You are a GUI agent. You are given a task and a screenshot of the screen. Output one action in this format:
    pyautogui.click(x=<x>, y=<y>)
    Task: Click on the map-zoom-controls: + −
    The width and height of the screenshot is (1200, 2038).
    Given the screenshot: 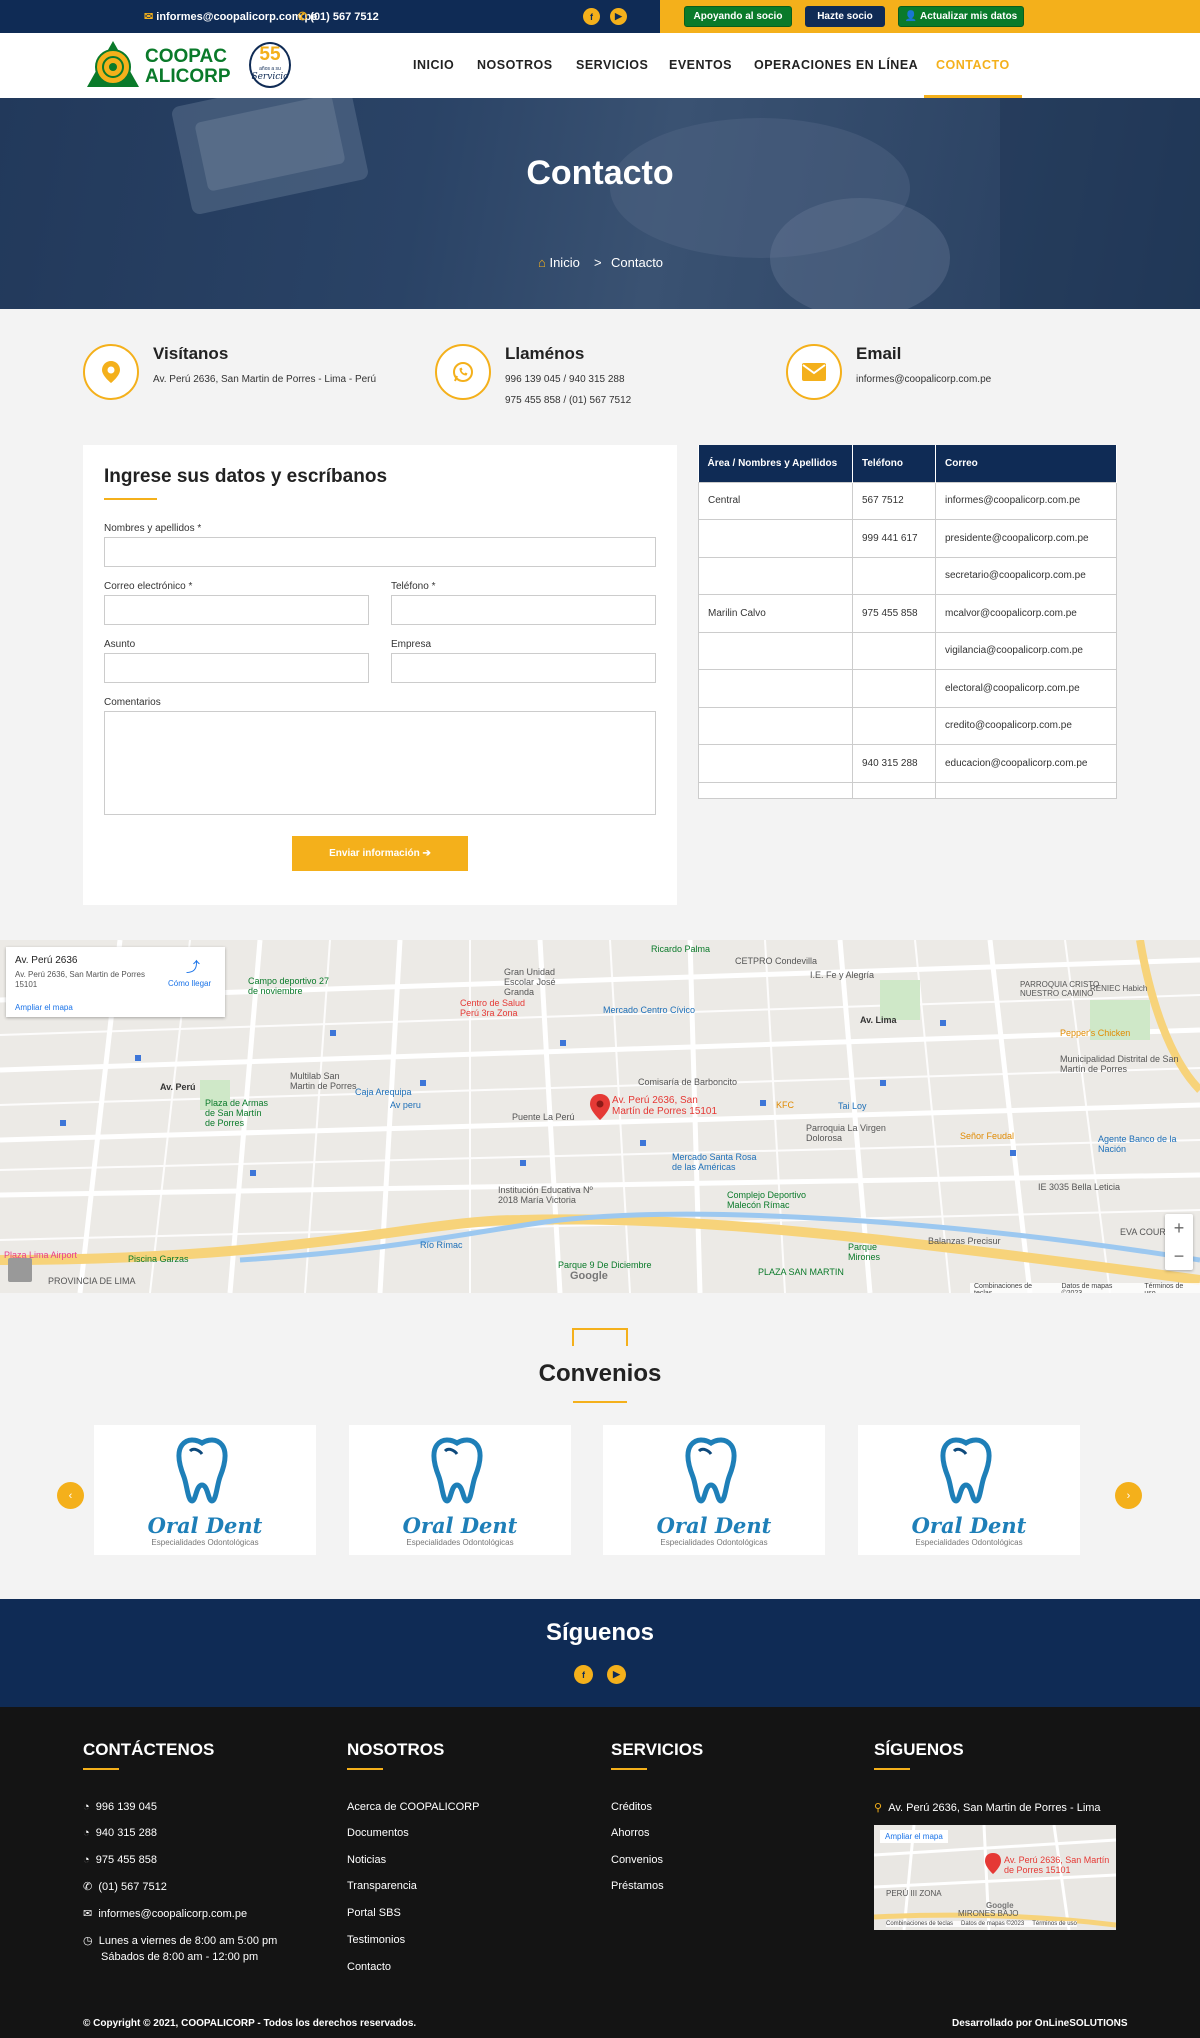 What is the action you would take?
    pyautogui.click(x=1179, y=1242)
    